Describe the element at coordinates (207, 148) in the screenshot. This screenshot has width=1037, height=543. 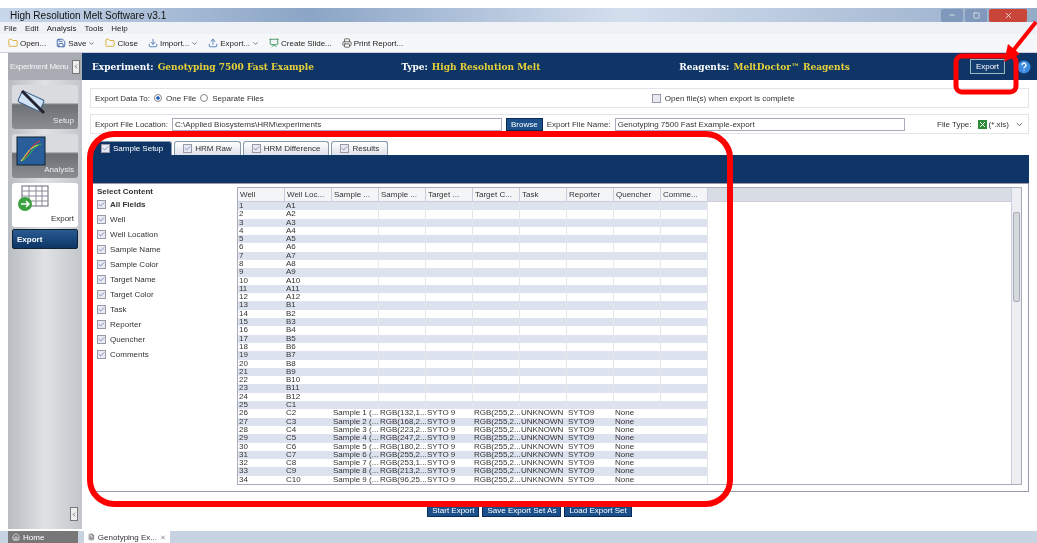
I see `tab: HRM Raw` at that location.